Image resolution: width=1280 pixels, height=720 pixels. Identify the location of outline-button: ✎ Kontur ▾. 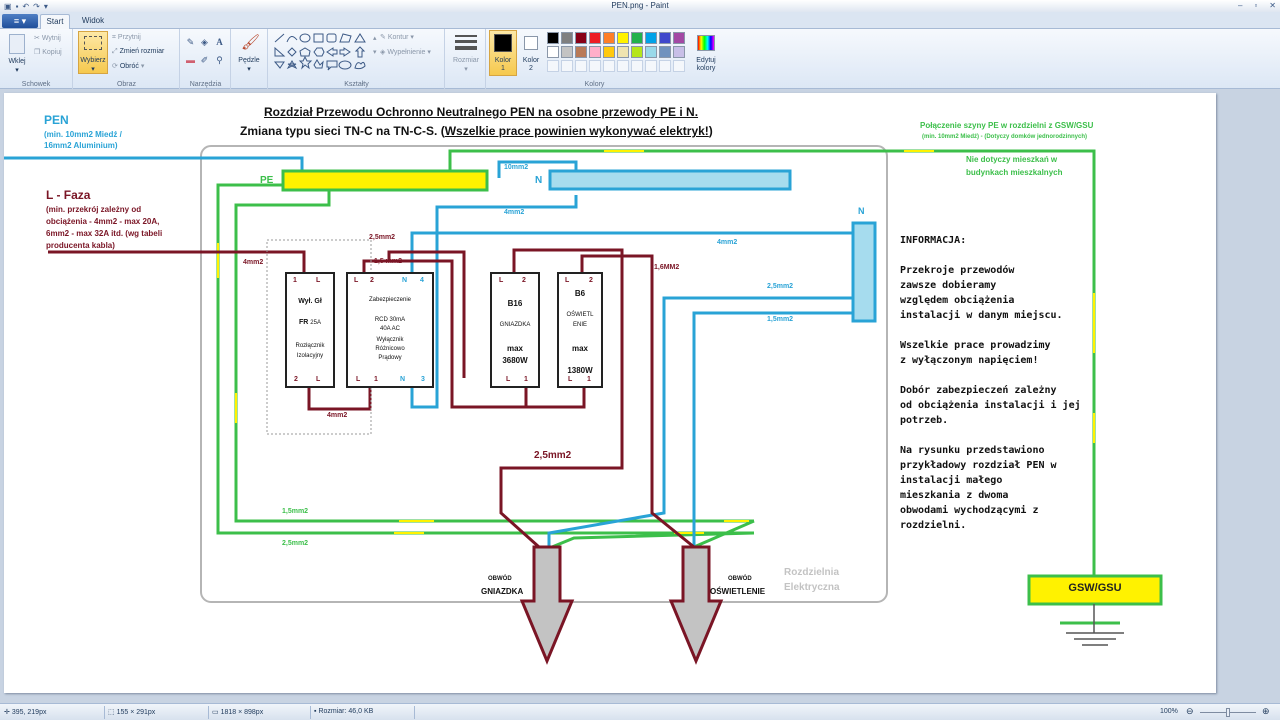
(397, 37).